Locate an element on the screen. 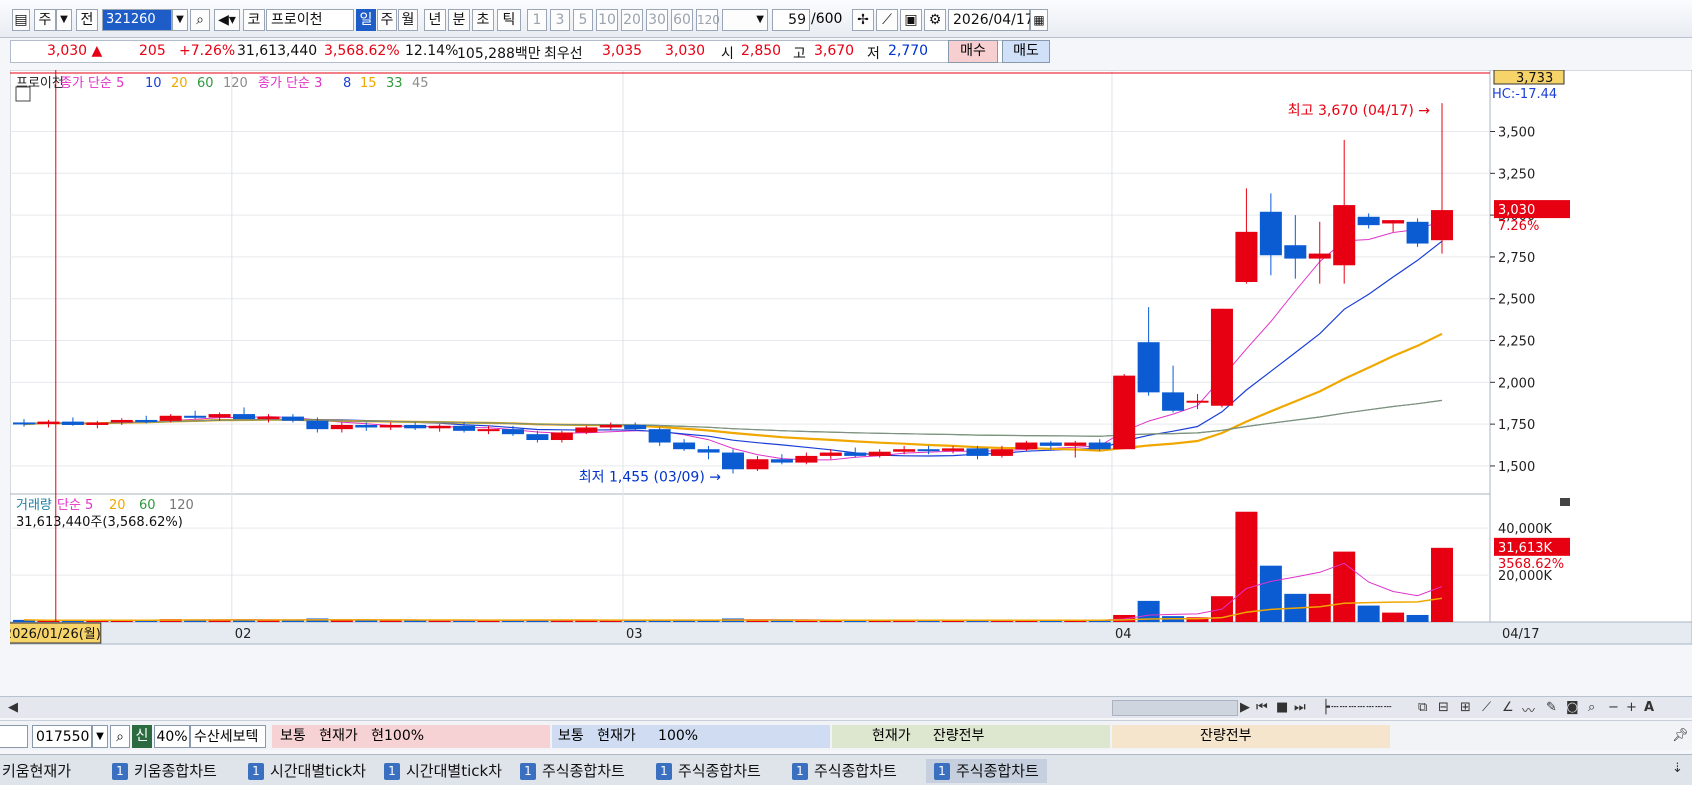 The height and width of the screenshot is (785, 1692). low-price: 2,770 is located at coordinates (908, 51).